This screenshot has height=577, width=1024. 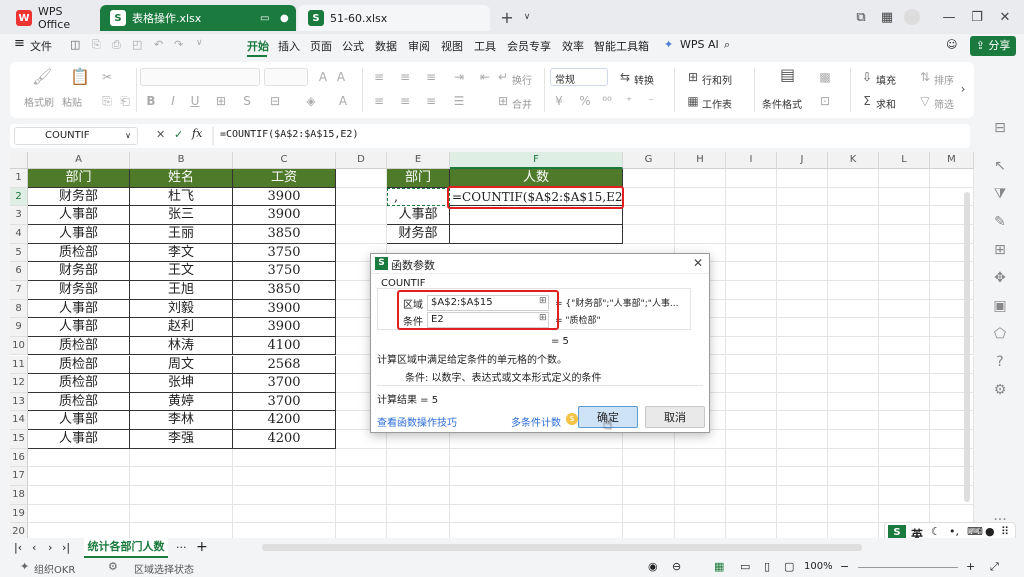 What do you see at coordinates (311, 101) in the screenshot?
I see `fill-color-icon: ◈` at bounding box center [311, 101].